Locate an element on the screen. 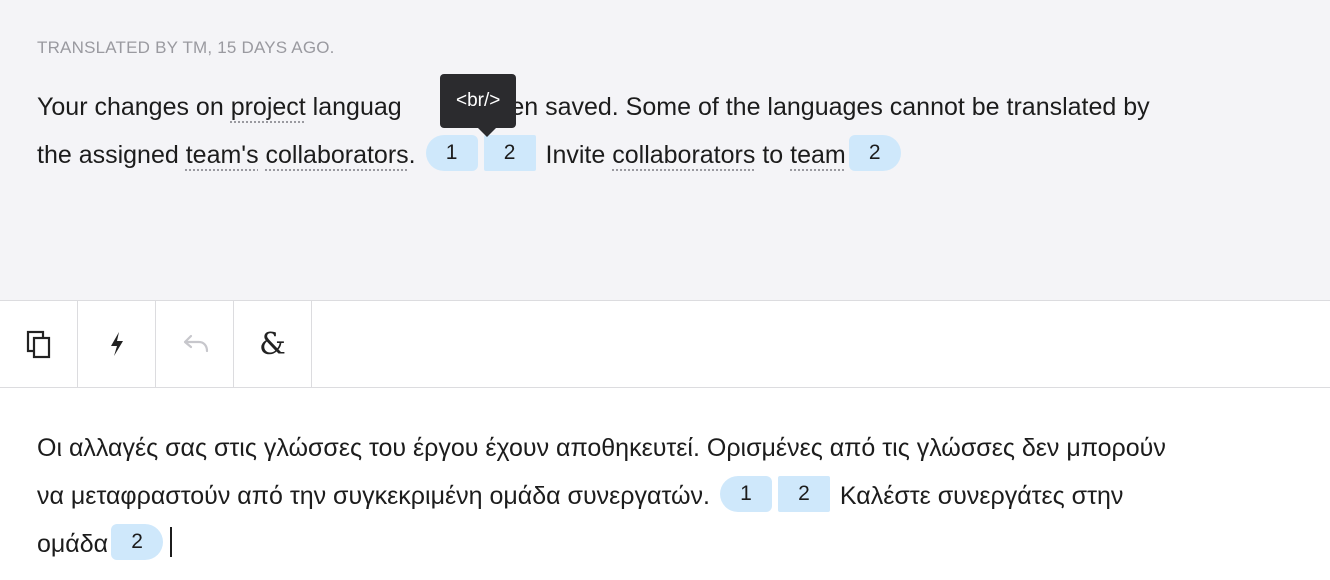 This screenshot has width=1330, height=580. target-line-3: ομάδα 2 is located at coordinates (601, 544).